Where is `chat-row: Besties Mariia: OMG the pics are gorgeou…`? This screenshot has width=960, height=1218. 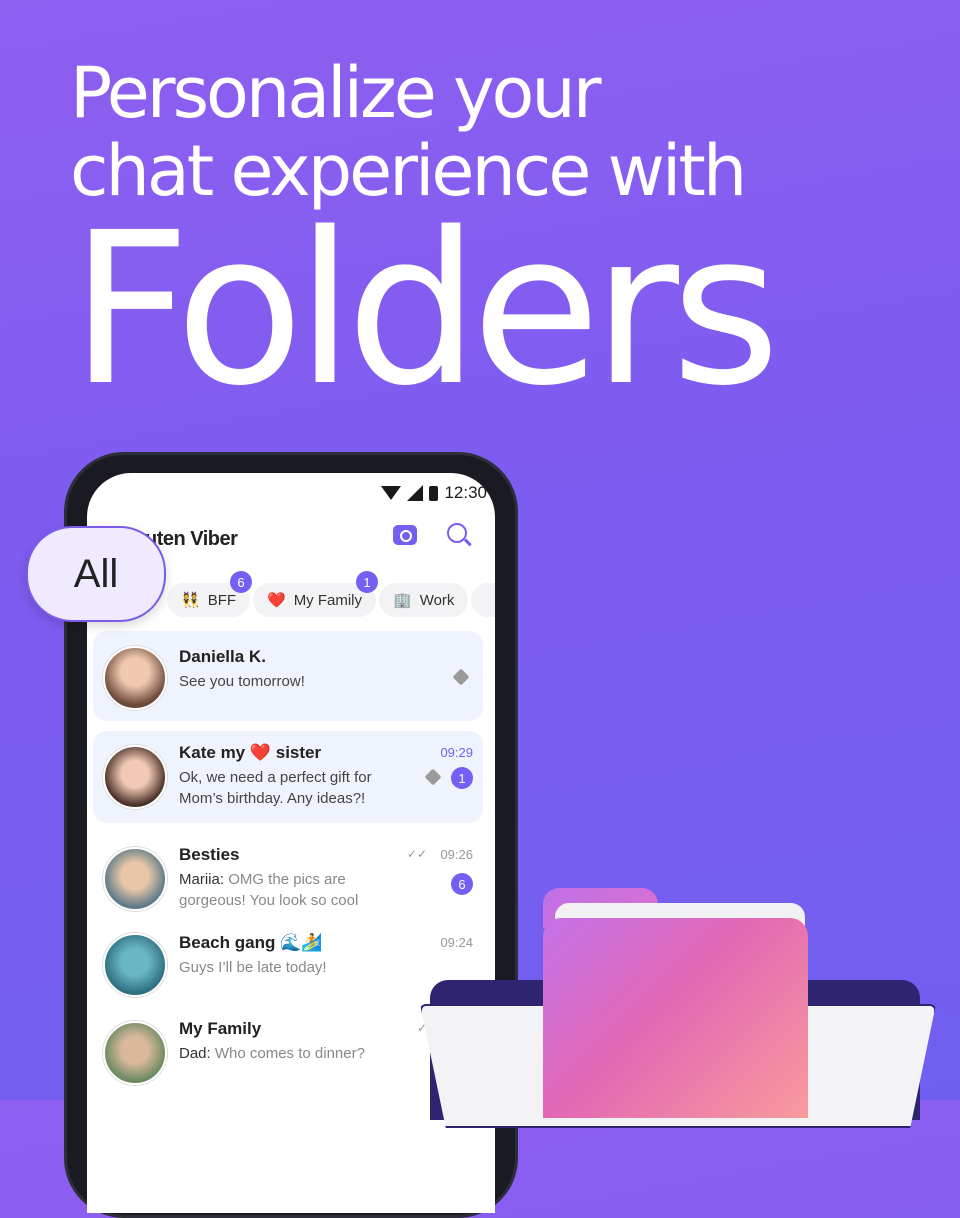
chat-row: Besties Mariia: OMG the pics are gorgeou… is located at coordinates (288, 877).